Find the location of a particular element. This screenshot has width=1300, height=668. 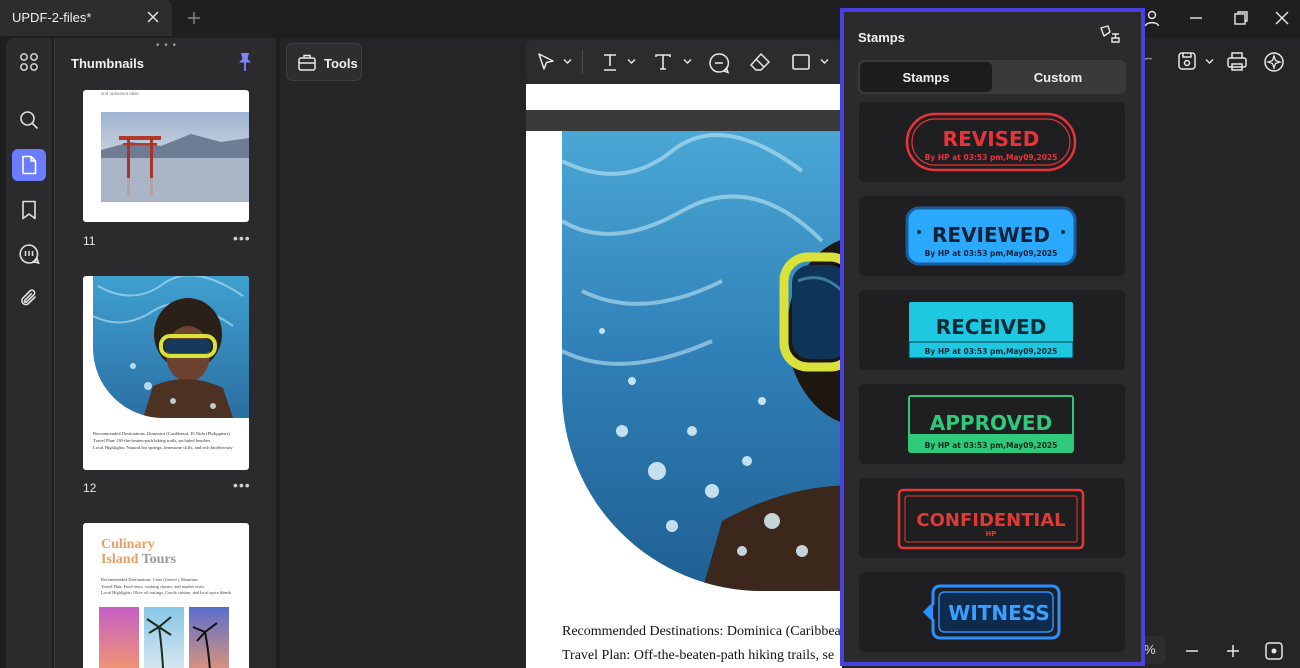

bookmark-icon is located at coordinates (29, 210).